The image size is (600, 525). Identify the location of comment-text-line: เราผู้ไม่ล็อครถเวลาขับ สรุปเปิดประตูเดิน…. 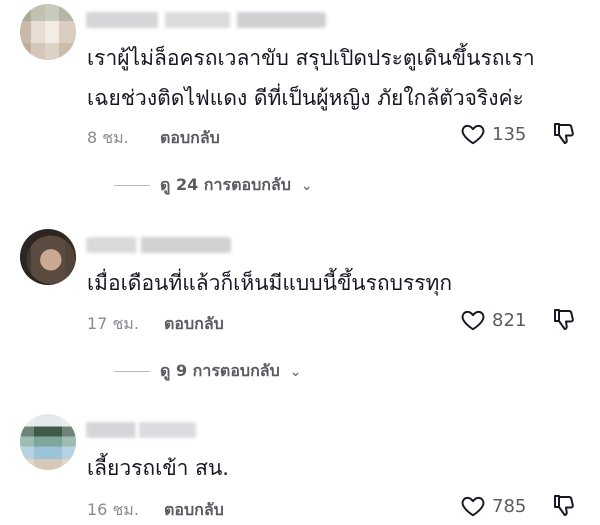
(311, 58).